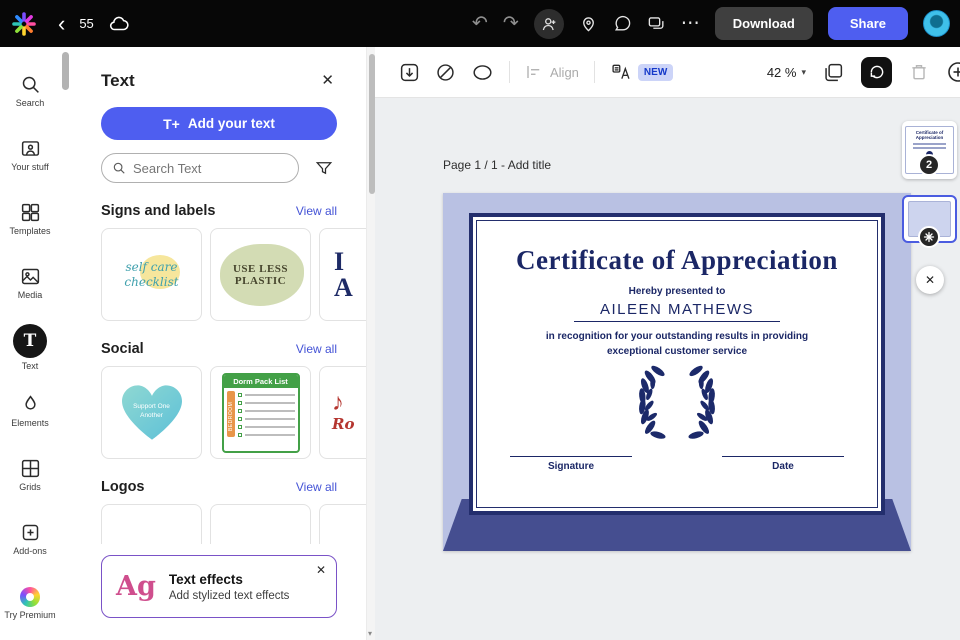 The image size is (960, 640). What do you see at coordinates (30, 532) in the screenshot?
I see `add-ons-icon` at bounding box center [30, 532].